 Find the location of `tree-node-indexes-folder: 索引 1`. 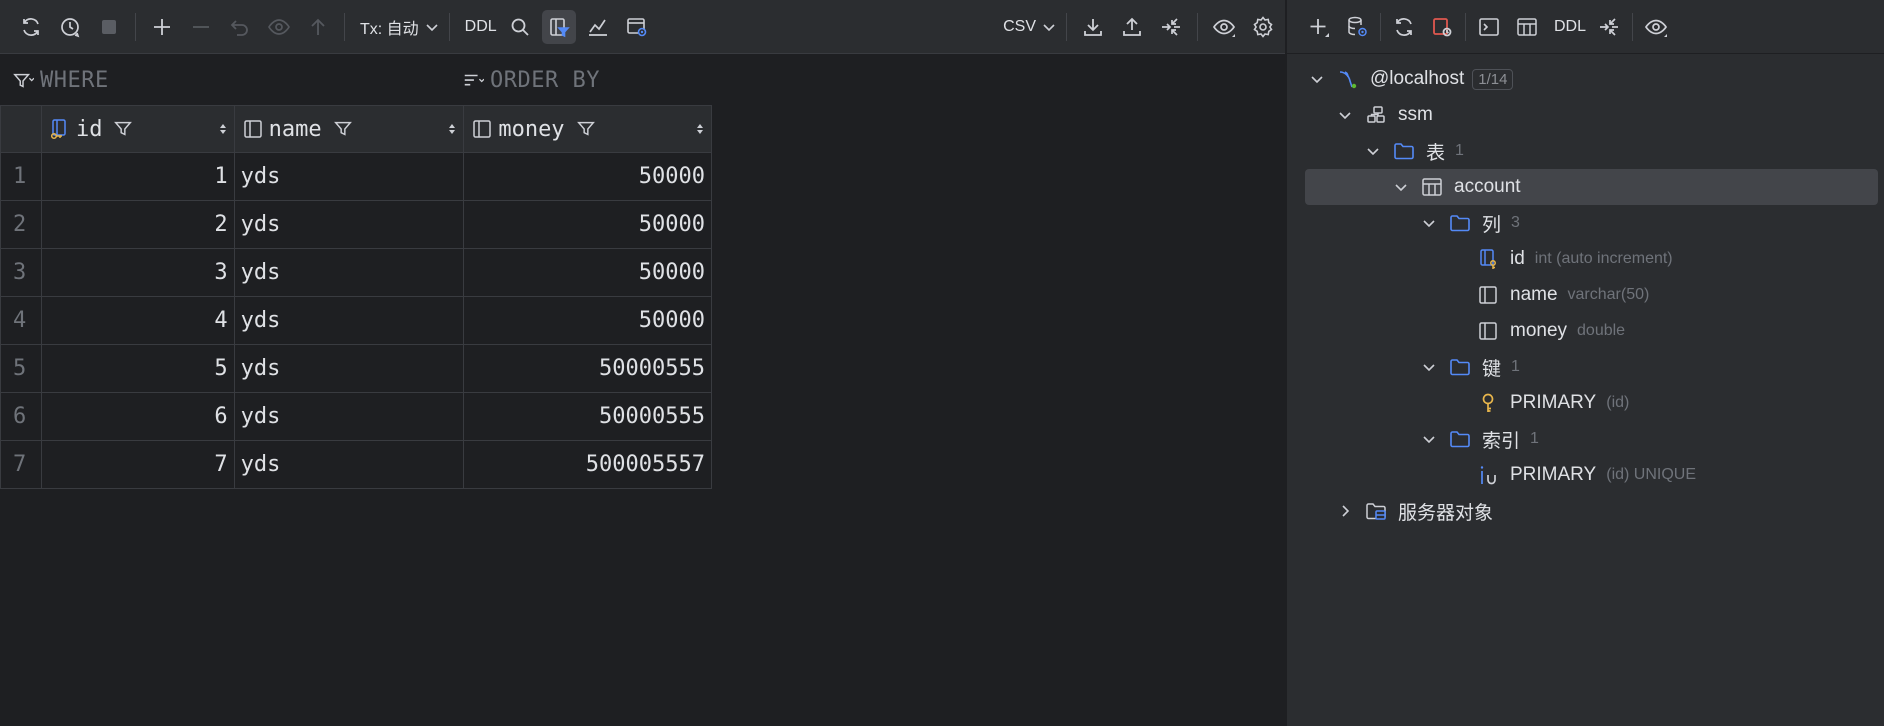

tree-node-indexes-folder: 索引 1 is located at coordinates (1585, 439).